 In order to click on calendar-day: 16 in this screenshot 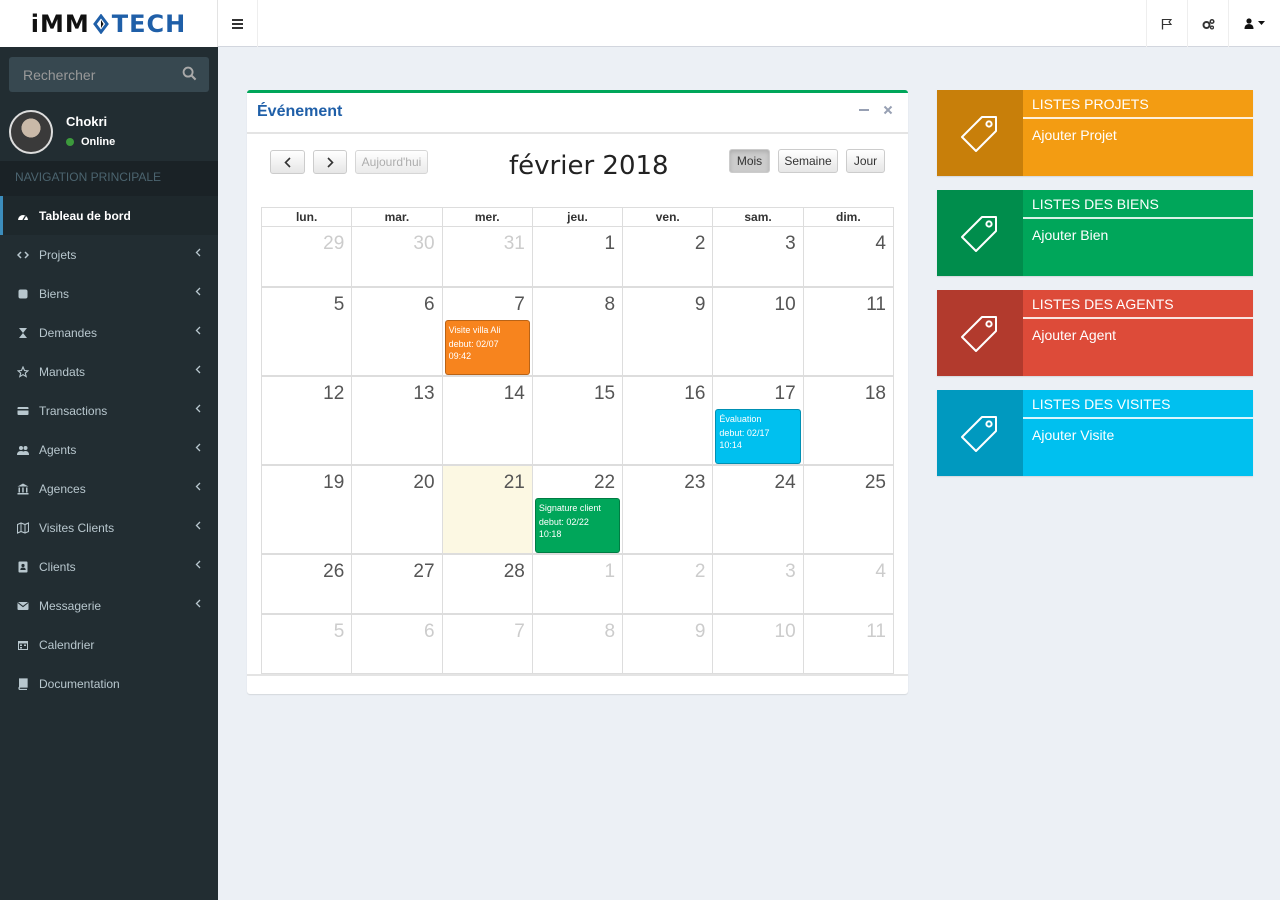, I will do `click(668, 420)`.